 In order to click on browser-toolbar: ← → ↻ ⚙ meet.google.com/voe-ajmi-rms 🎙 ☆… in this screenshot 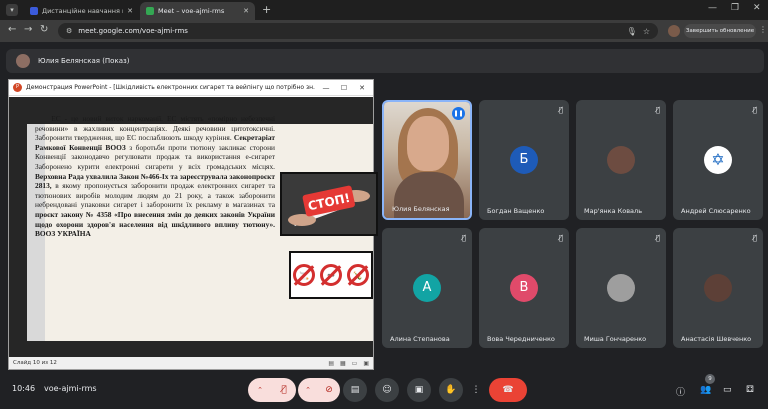, I will do `click(384, 31)`.